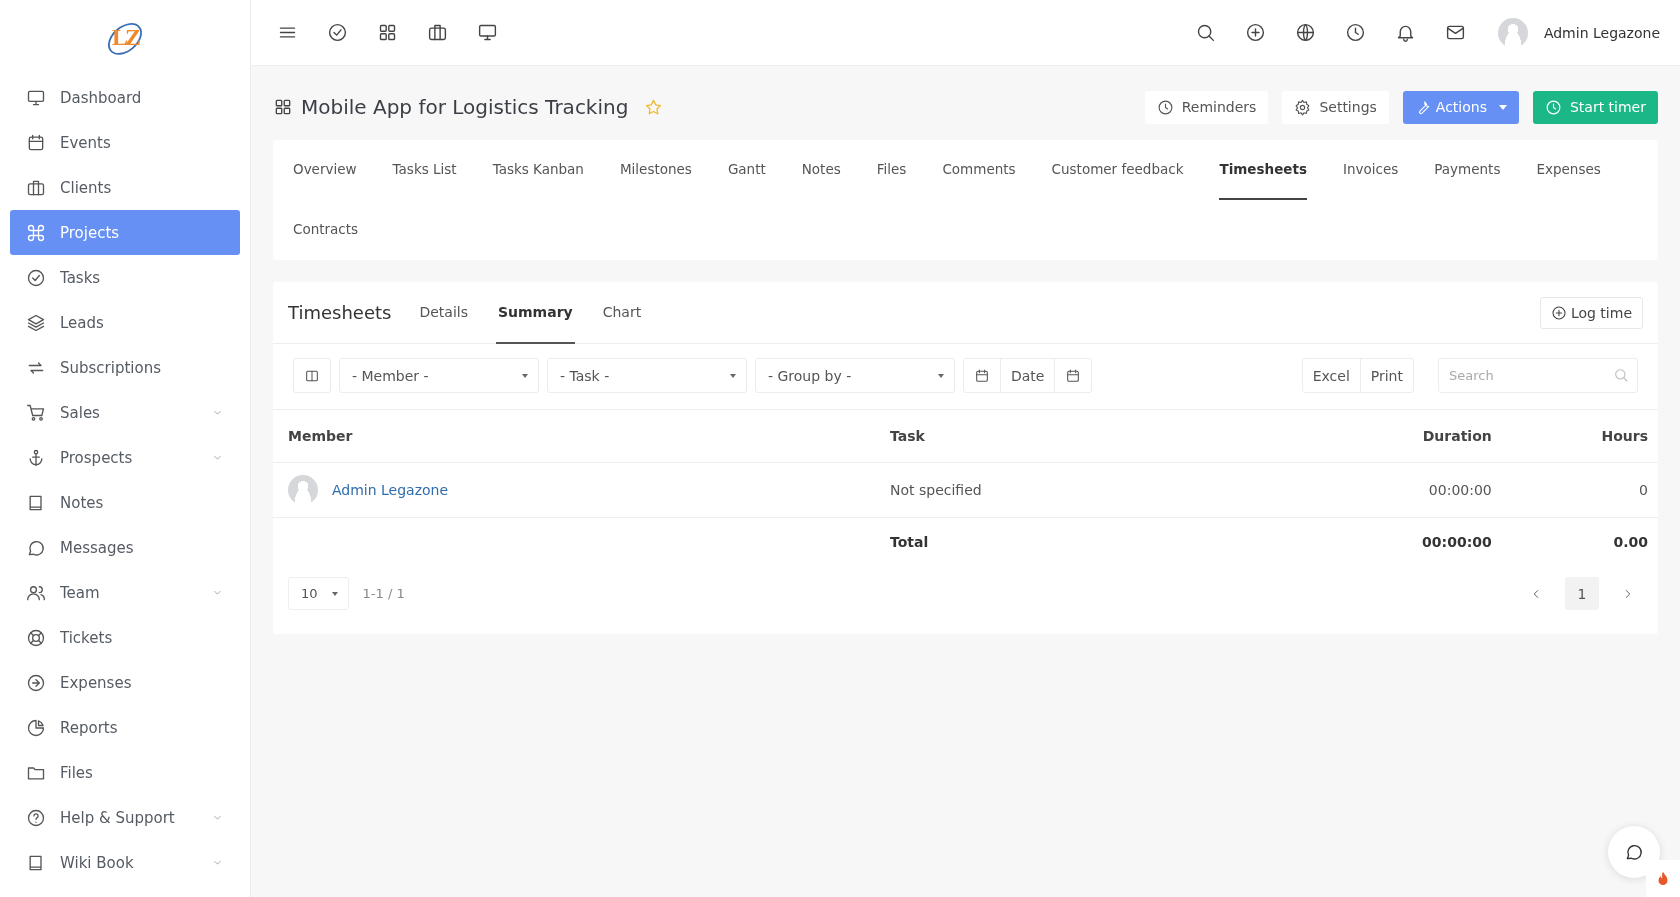  What do you see at coordinates (312, 375) in the screenshot?
I see `columns-button` at bounding box center [312, 375].